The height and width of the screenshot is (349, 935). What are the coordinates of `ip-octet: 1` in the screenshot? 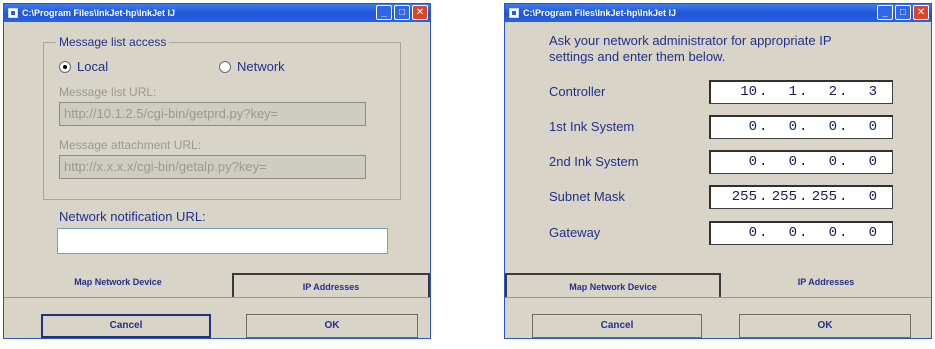 It's located at (782, 92).